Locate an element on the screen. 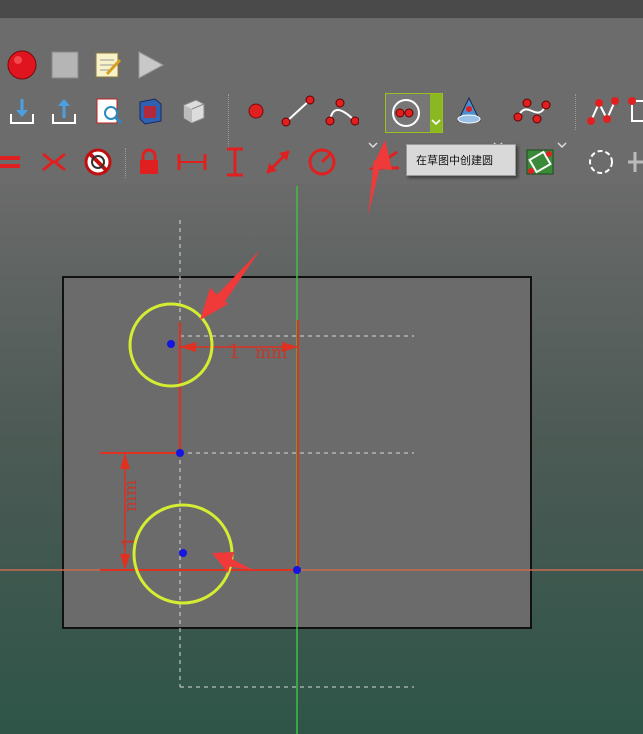 The width and height of the screenshot is (643, 734). dimension-vertical-unit: mm is located at coordinates (131, 496).